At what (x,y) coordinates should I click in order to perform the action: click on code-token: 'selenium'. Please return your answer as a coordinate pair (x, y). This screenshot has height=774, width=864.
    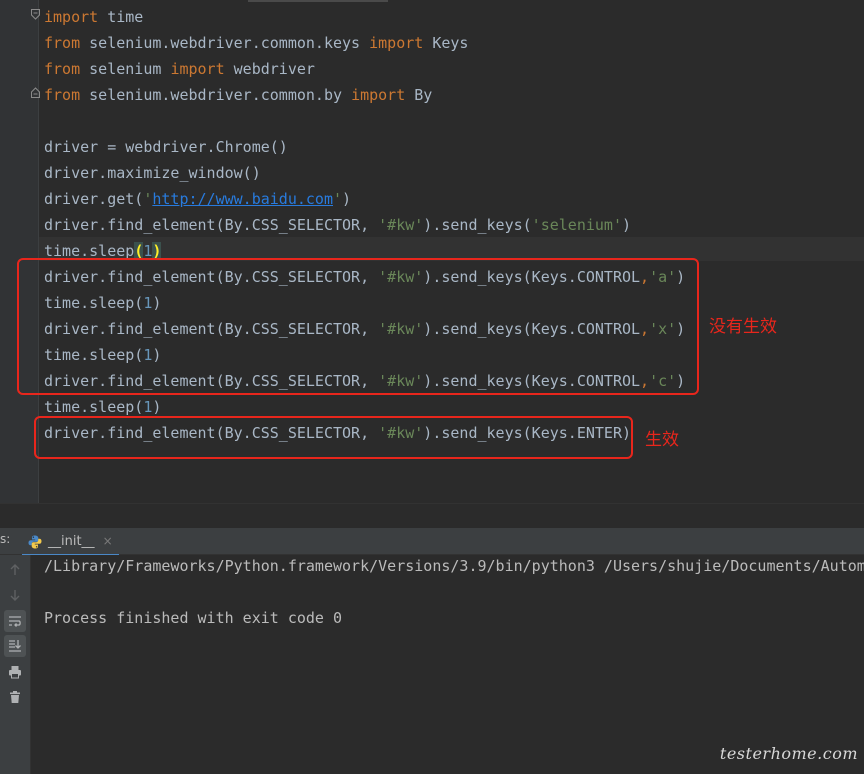
    Looking at the image, I should click on (576, 225).